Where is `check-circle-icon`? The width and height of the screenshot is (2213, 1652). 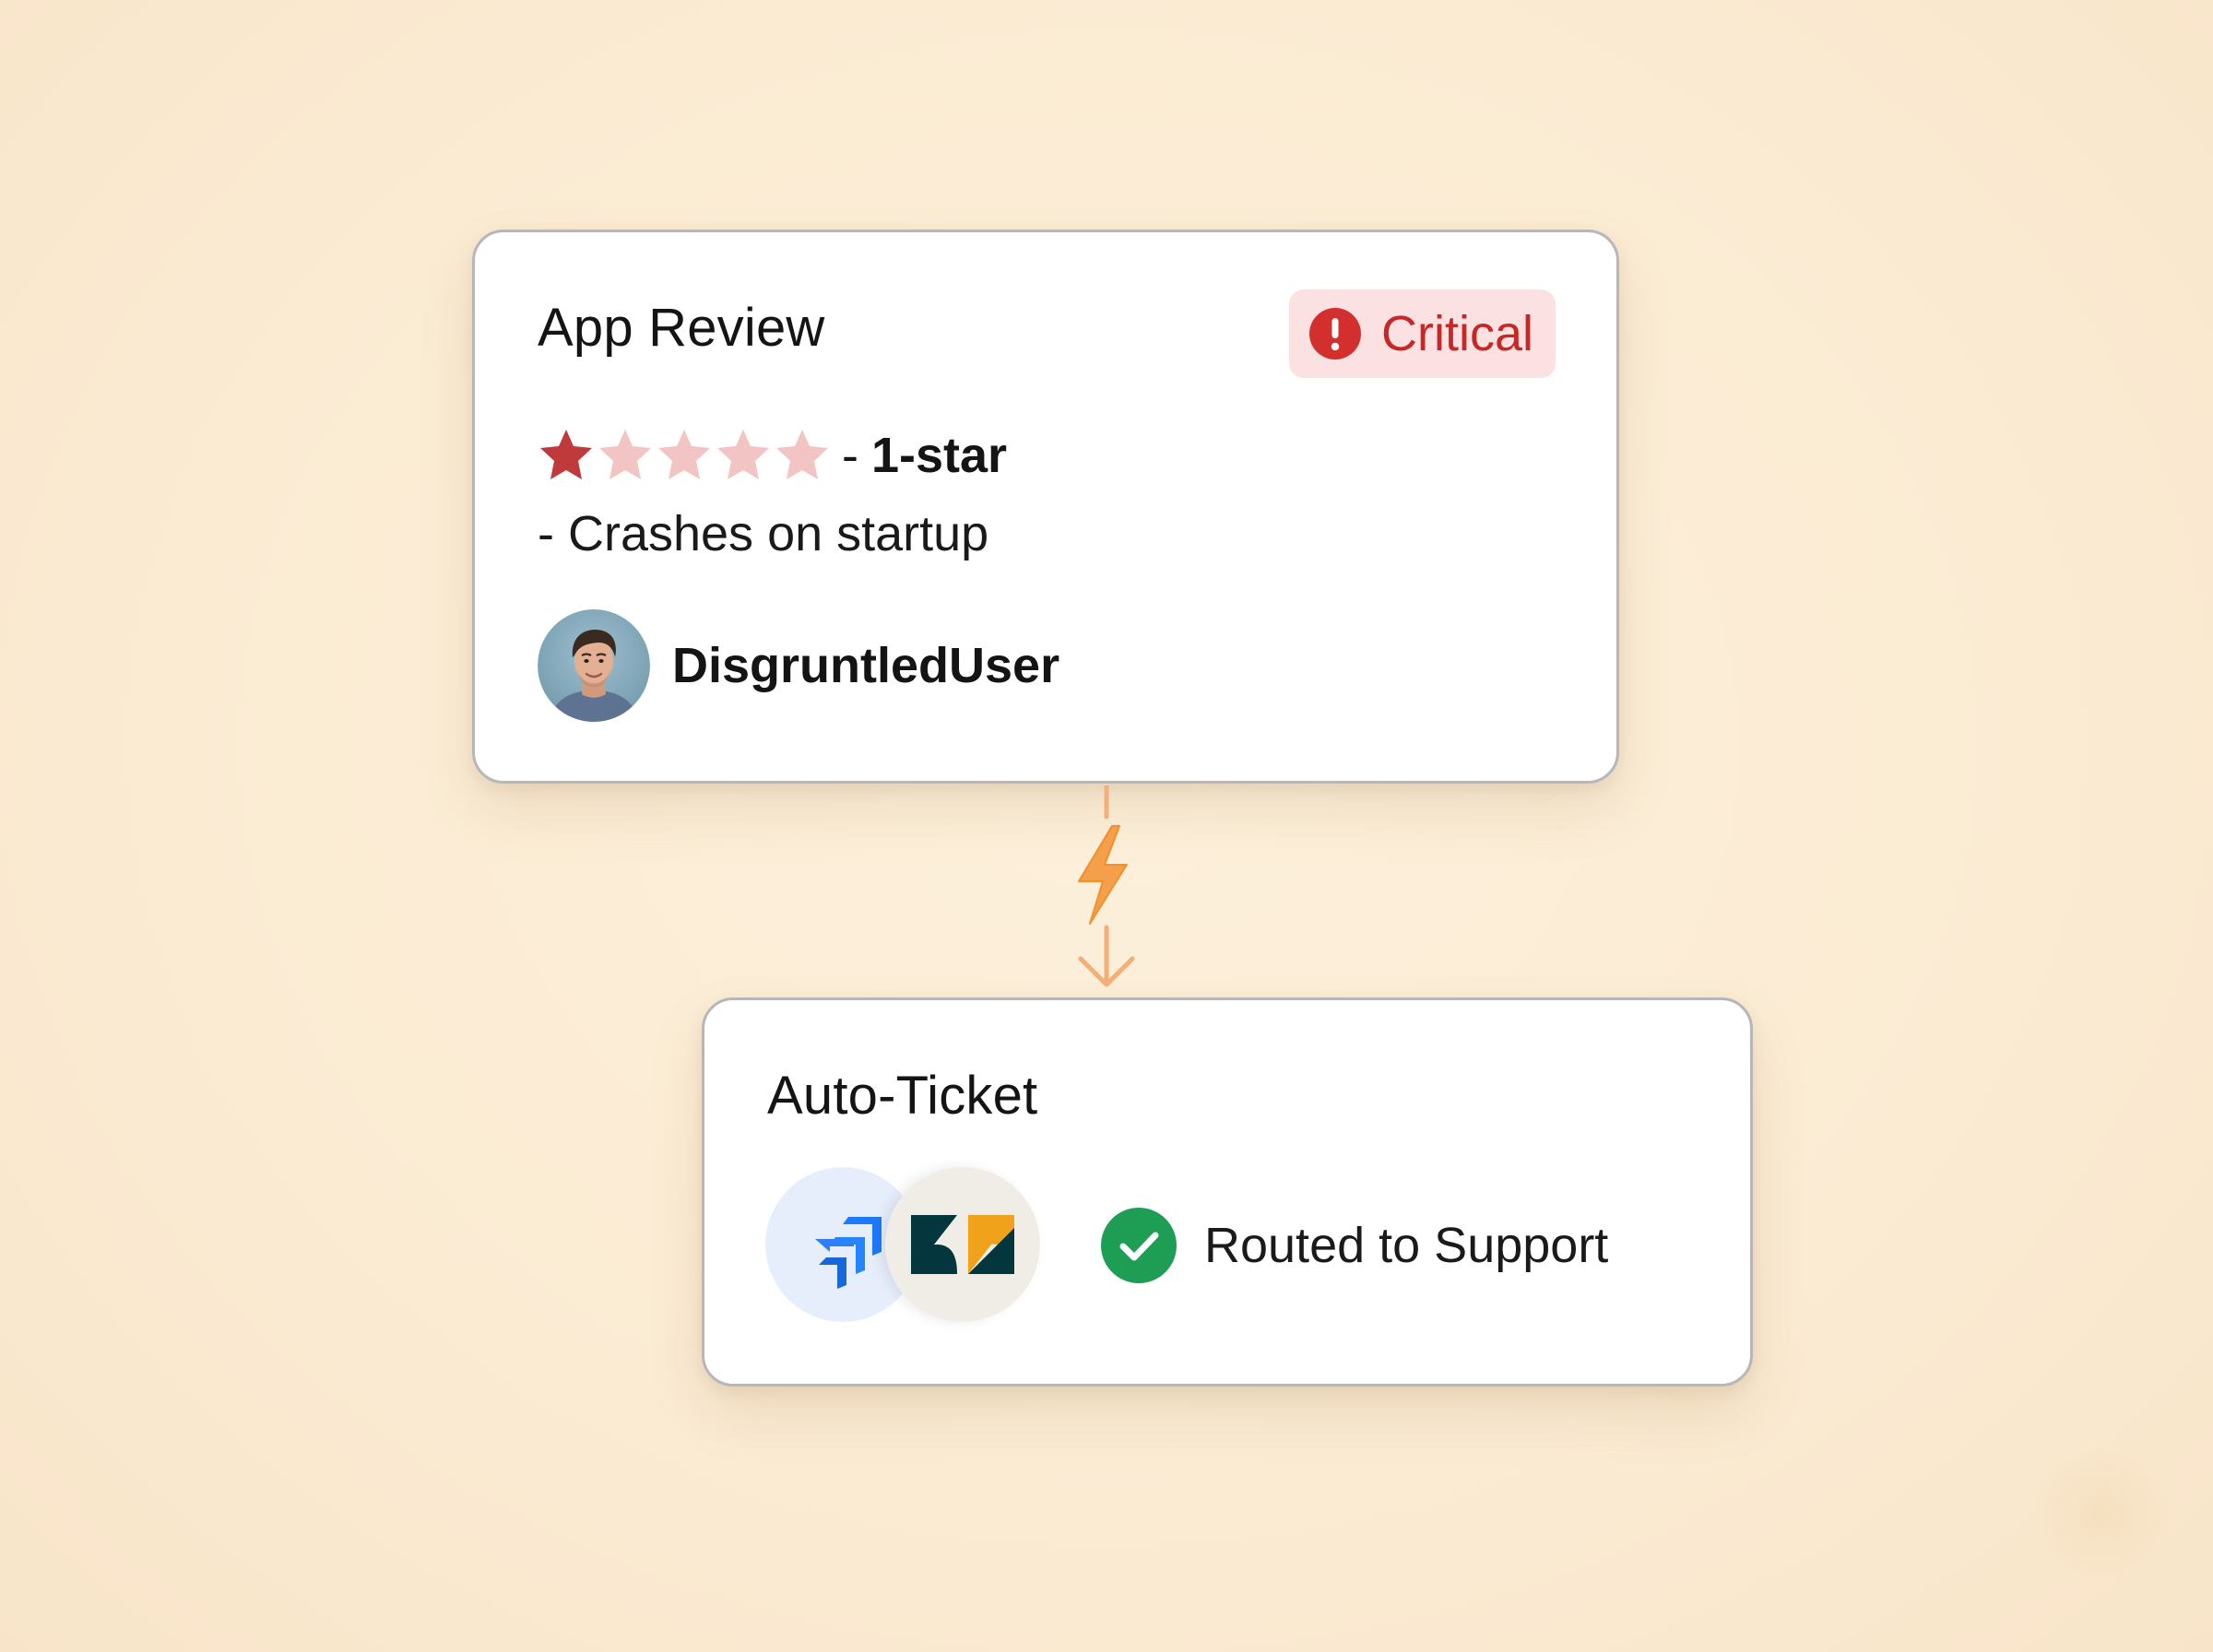 check-circle-icon is located at coordinates (1139, 1245).